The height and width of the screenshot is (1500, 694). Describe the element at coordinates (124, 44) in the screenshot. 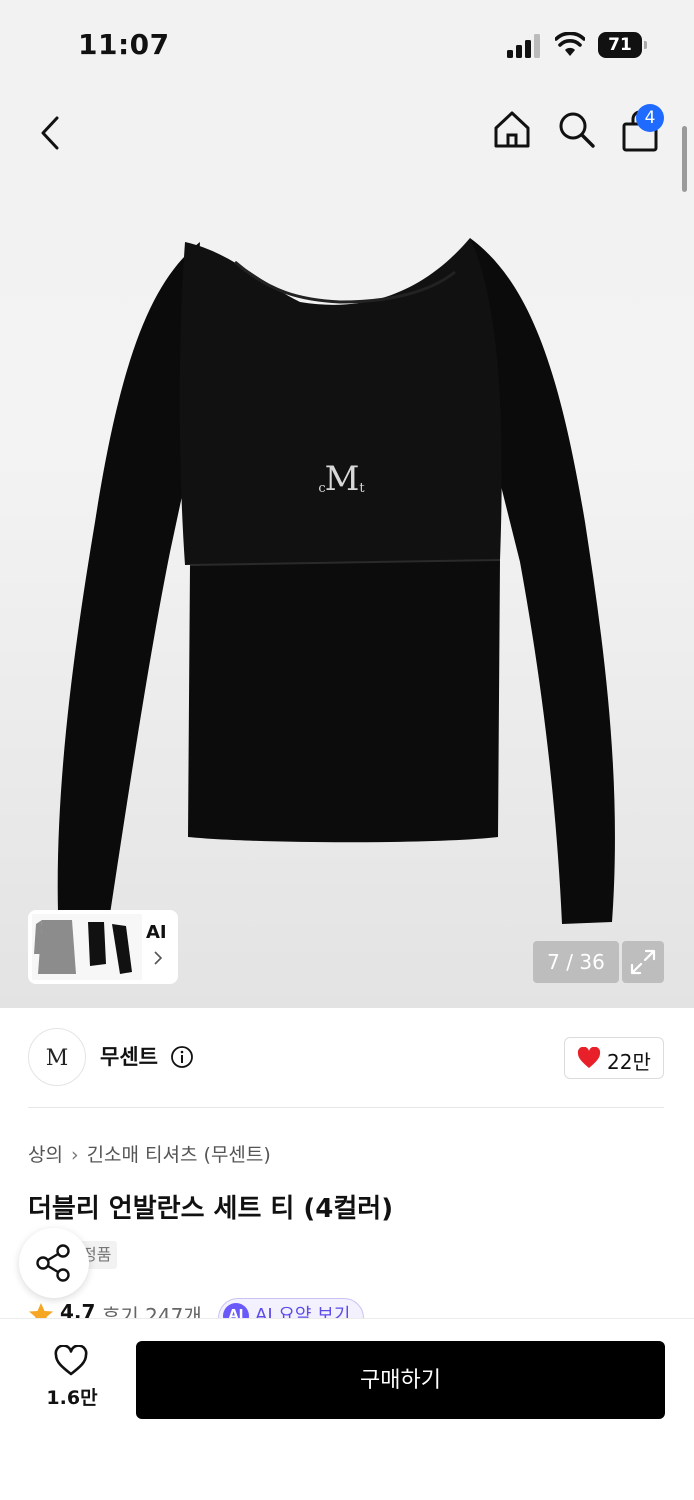

I see `status-time: 11:07` at that location.